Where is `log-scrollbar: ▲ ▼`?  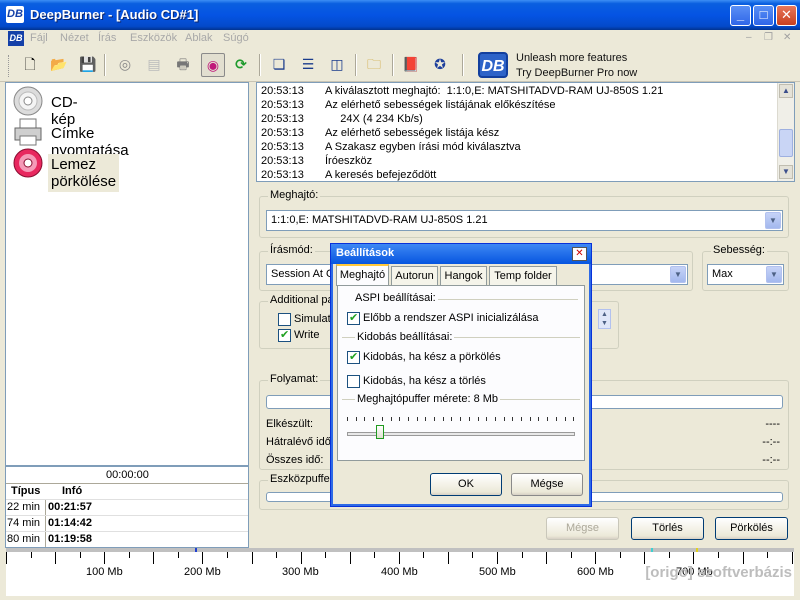
log-scrollbar: ▲ ▼ is located at coordinates (785, 132).